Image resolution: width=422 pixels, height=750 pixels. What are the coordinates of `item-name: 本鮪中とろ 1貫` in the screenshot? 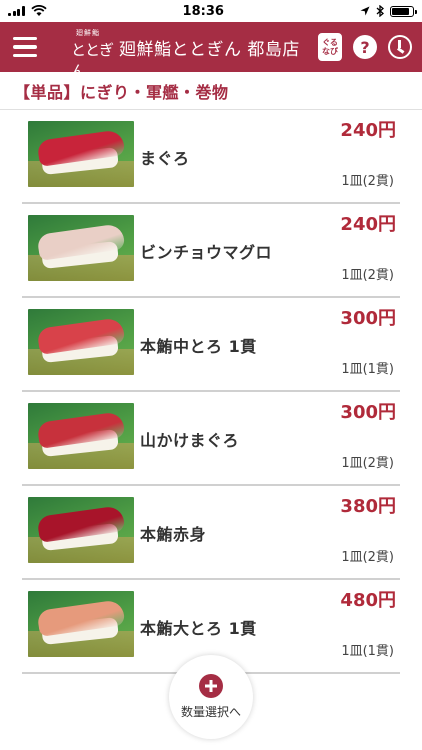 It's located at (198, 346).